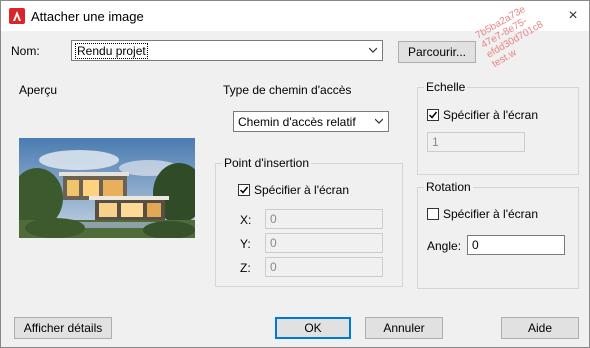  I want to click on rotation-specify-label: Spécifier à l'écran, so click(491, 214).